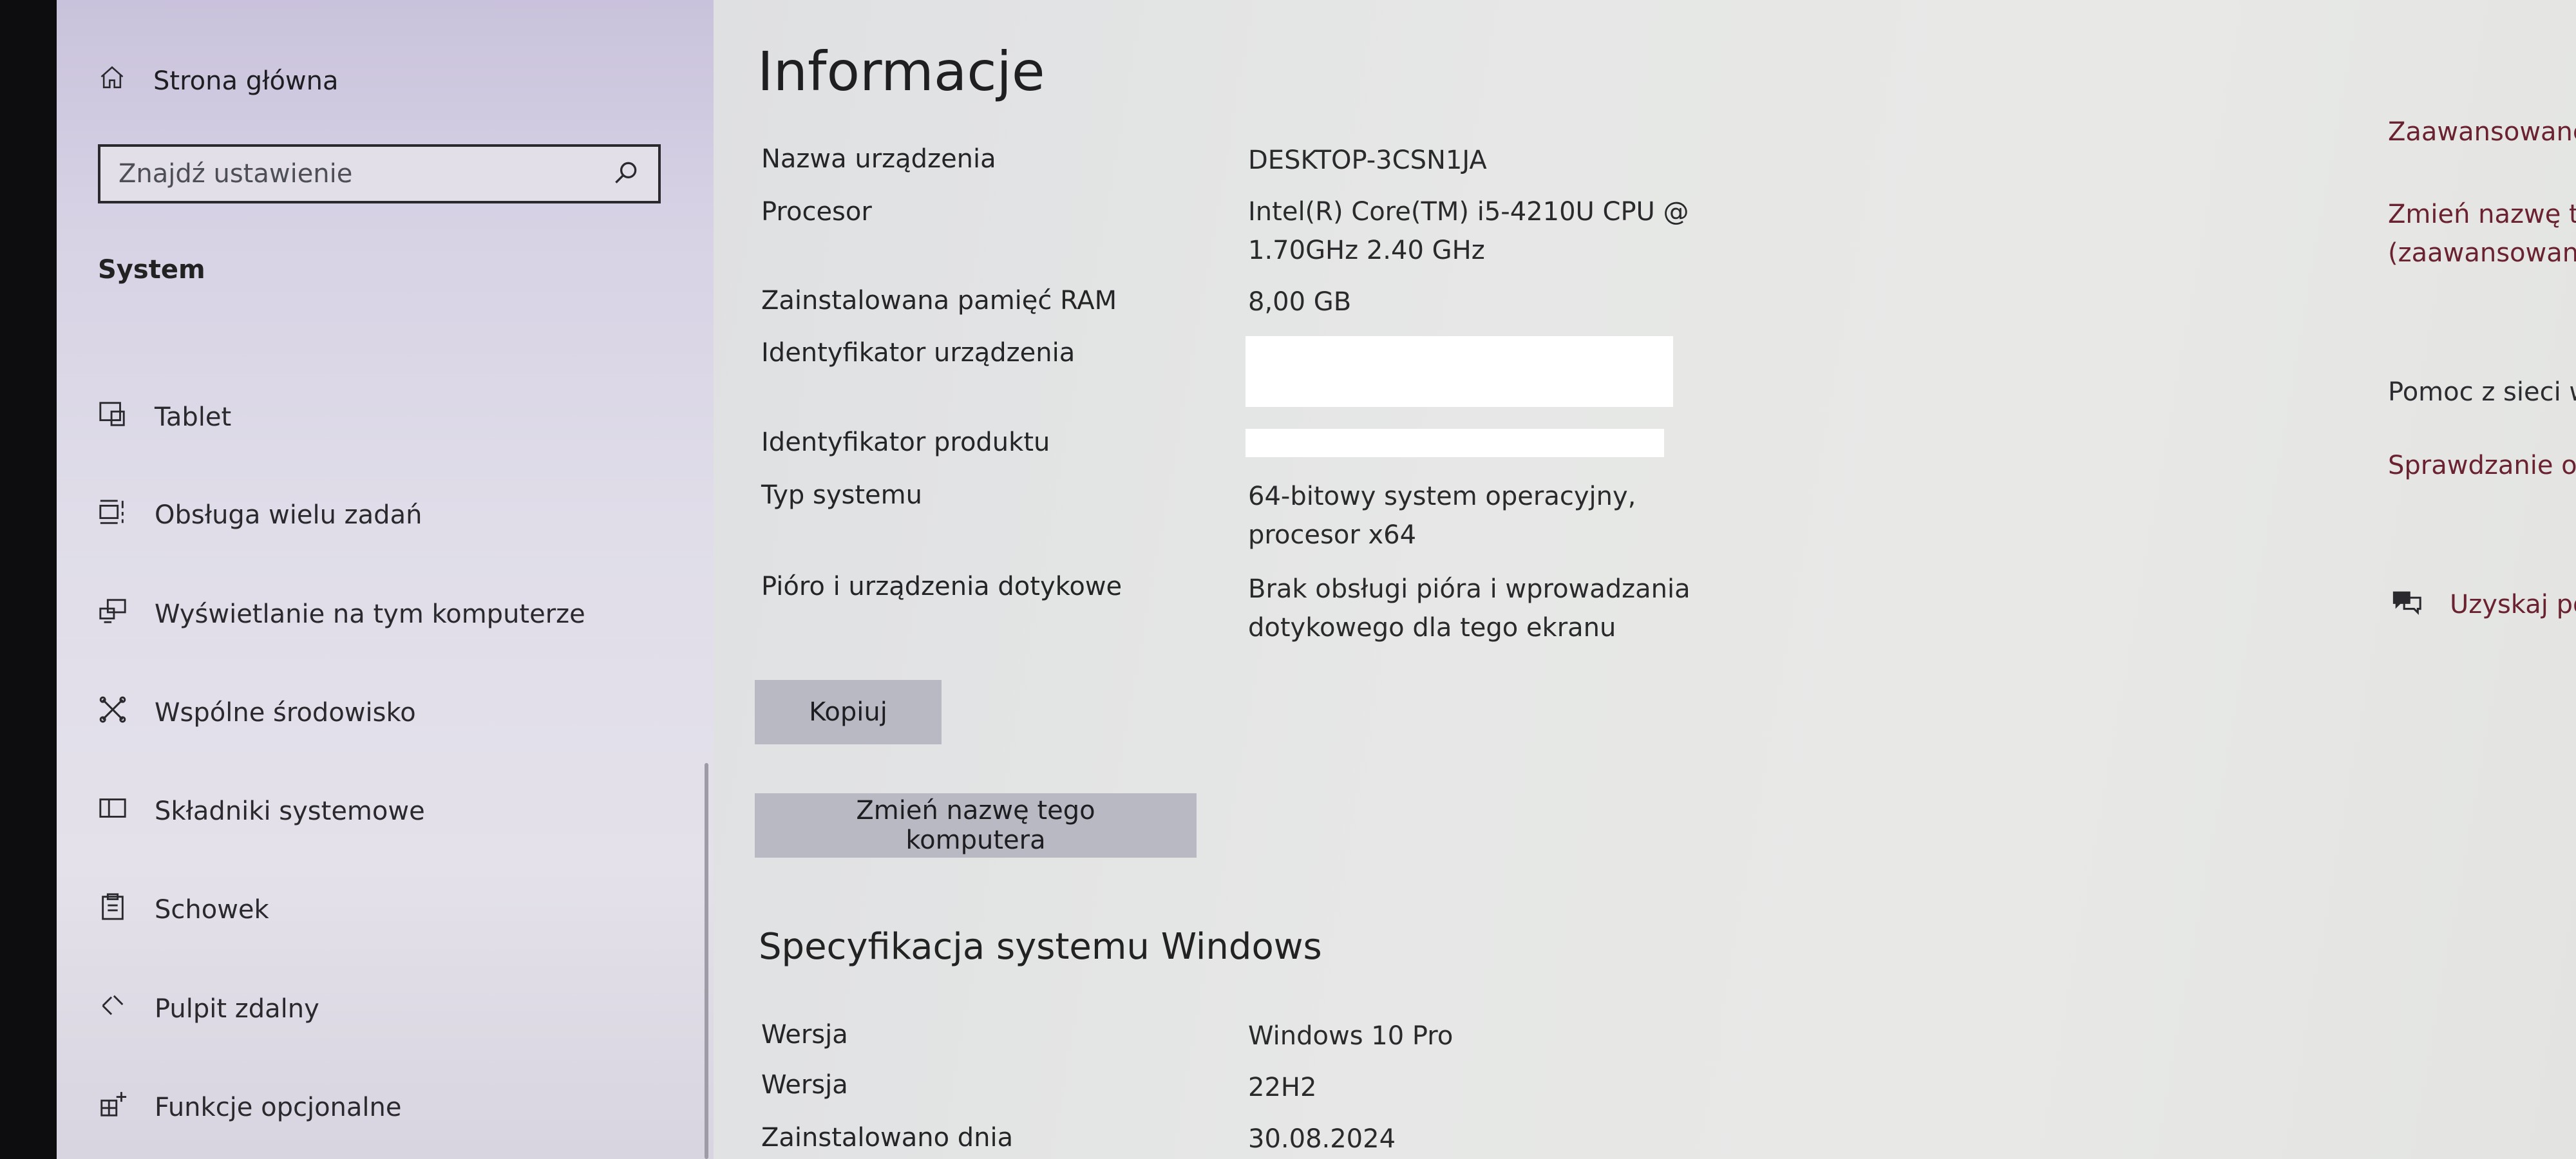  Describe the element at coordinates (288, 515) in the screenshot. I see `sidebar-item-label: Obsługa wielu zadań` at that location.